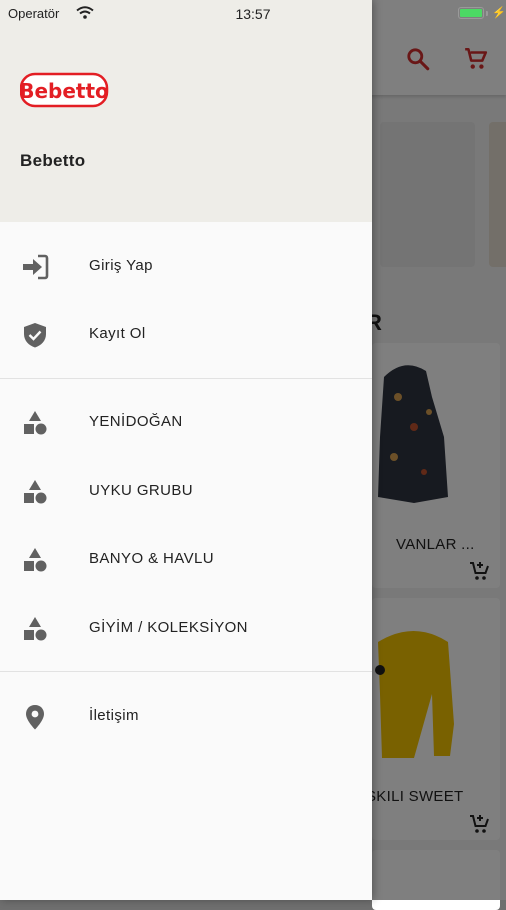 The width and height of the screenshot is (506, 910). I want to click on menu-item-label: İletişim, so click(114, 715).